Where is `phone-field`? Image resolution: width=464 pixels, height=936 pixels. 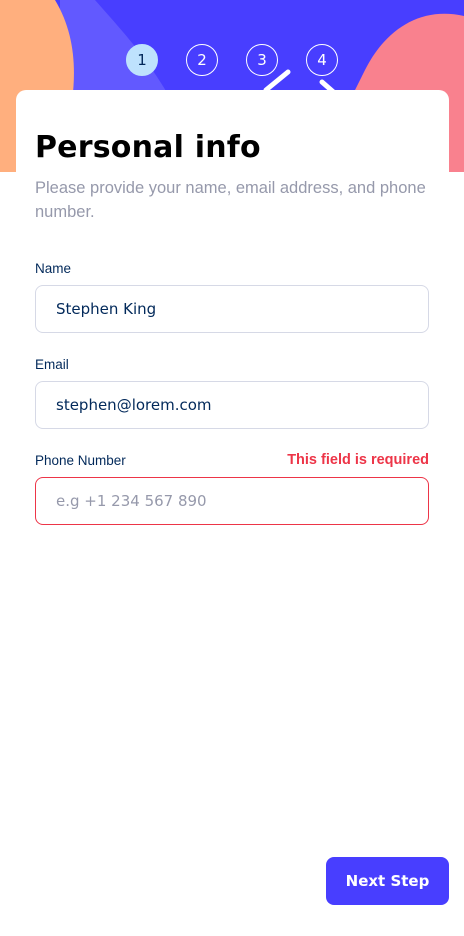 phone-field is located at coordinates (232, 501).